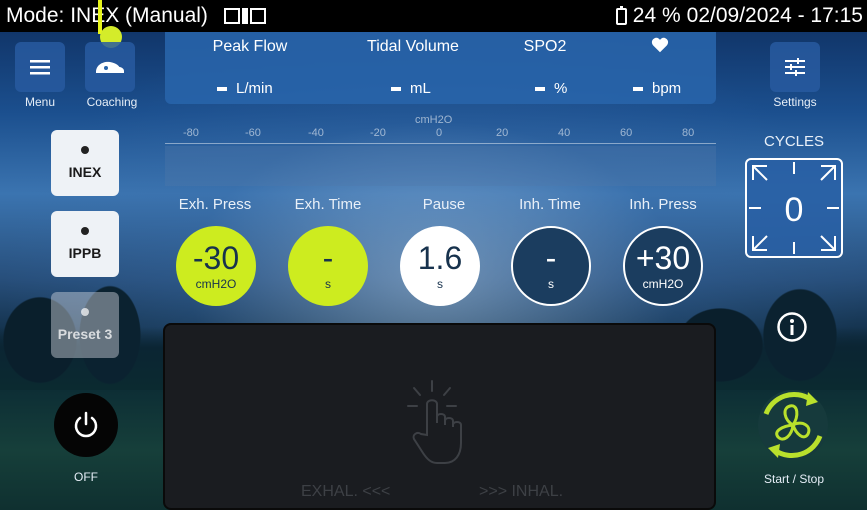 This screenshot has height=510, width=867. What do you see at coordinates (434, 422) in the screenshot?
I see `touch-hand-icon` at bounding box center [434, 422].